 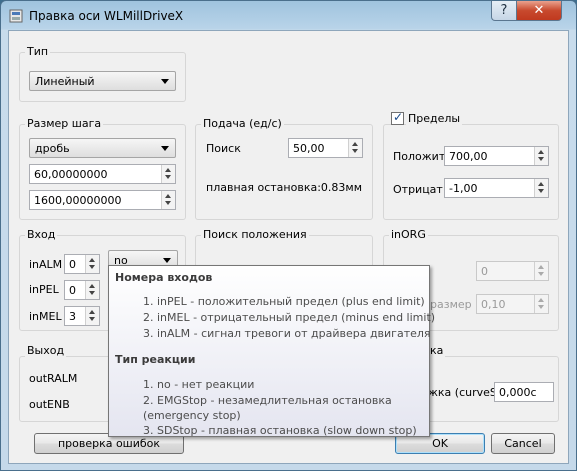 I want to click on input-group-title: Вход, so click(x=41, y=234).